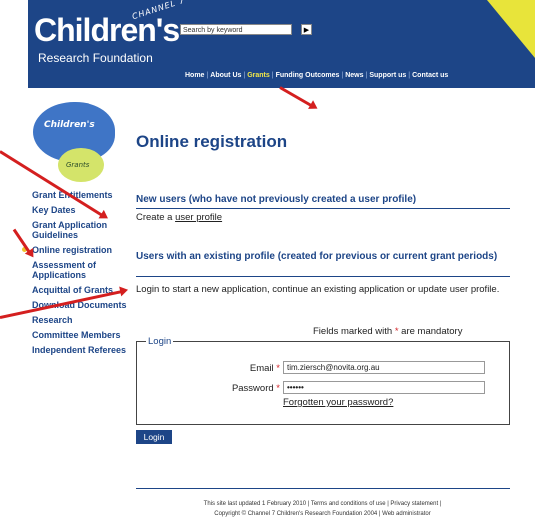 The height and width of the screenshot is (531, 535). What do you see at coordinates (107, 30) in the screenshot?
I see `logo-main-text: Children's` at bounding box center [107, 30].